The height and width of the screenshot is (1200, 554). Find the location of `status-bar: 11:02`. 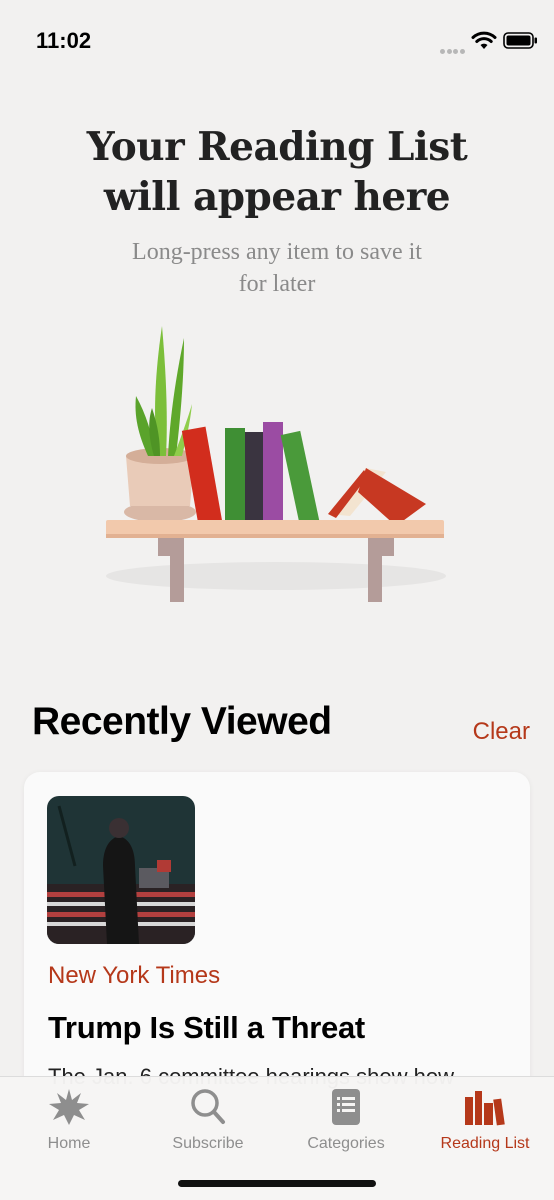

status-bar: 11:02 is located at coordinates (277, 40).